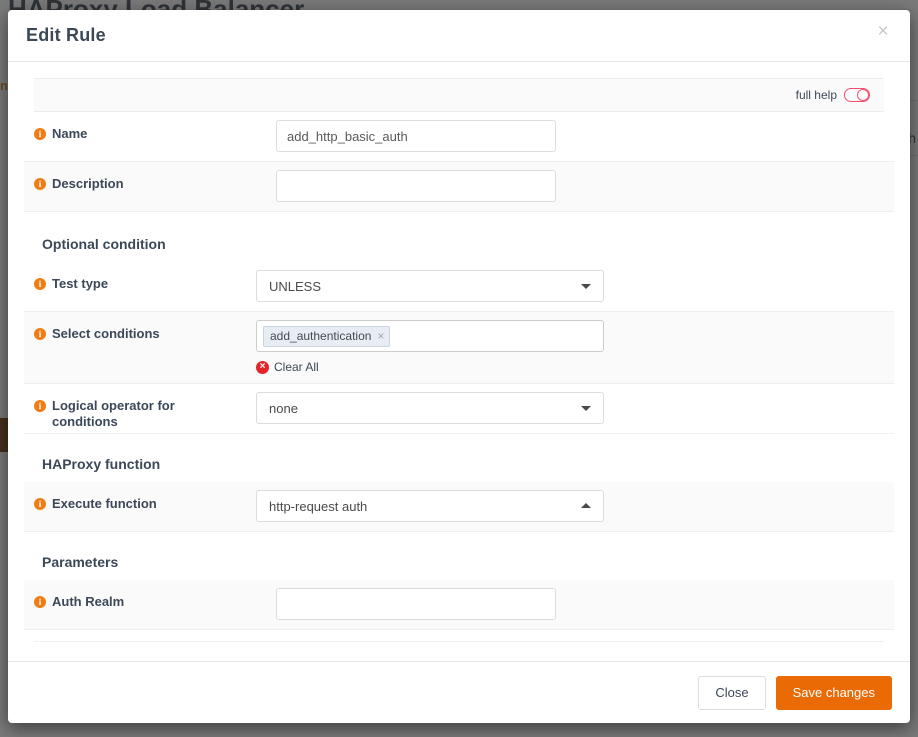  Describe the element at coordinates (459, 36) in the screenshot. I see `modal-header: Edit Rule ×` at that location.